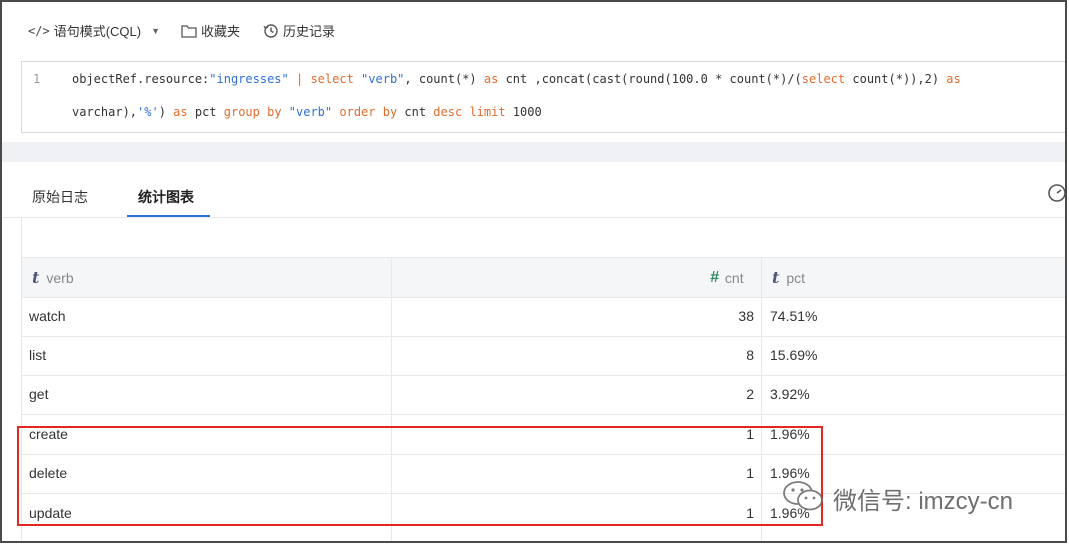  I want to click on code-icon: </>, so click(39, 30).